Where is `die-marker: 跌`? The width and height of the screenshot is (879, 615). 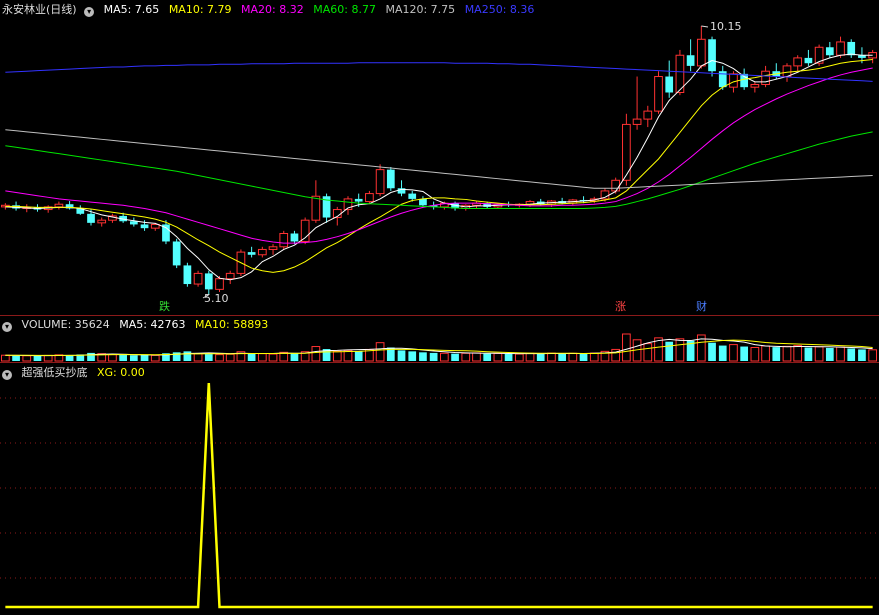 die-marker: 跌 is located at coordinates (164, 306).